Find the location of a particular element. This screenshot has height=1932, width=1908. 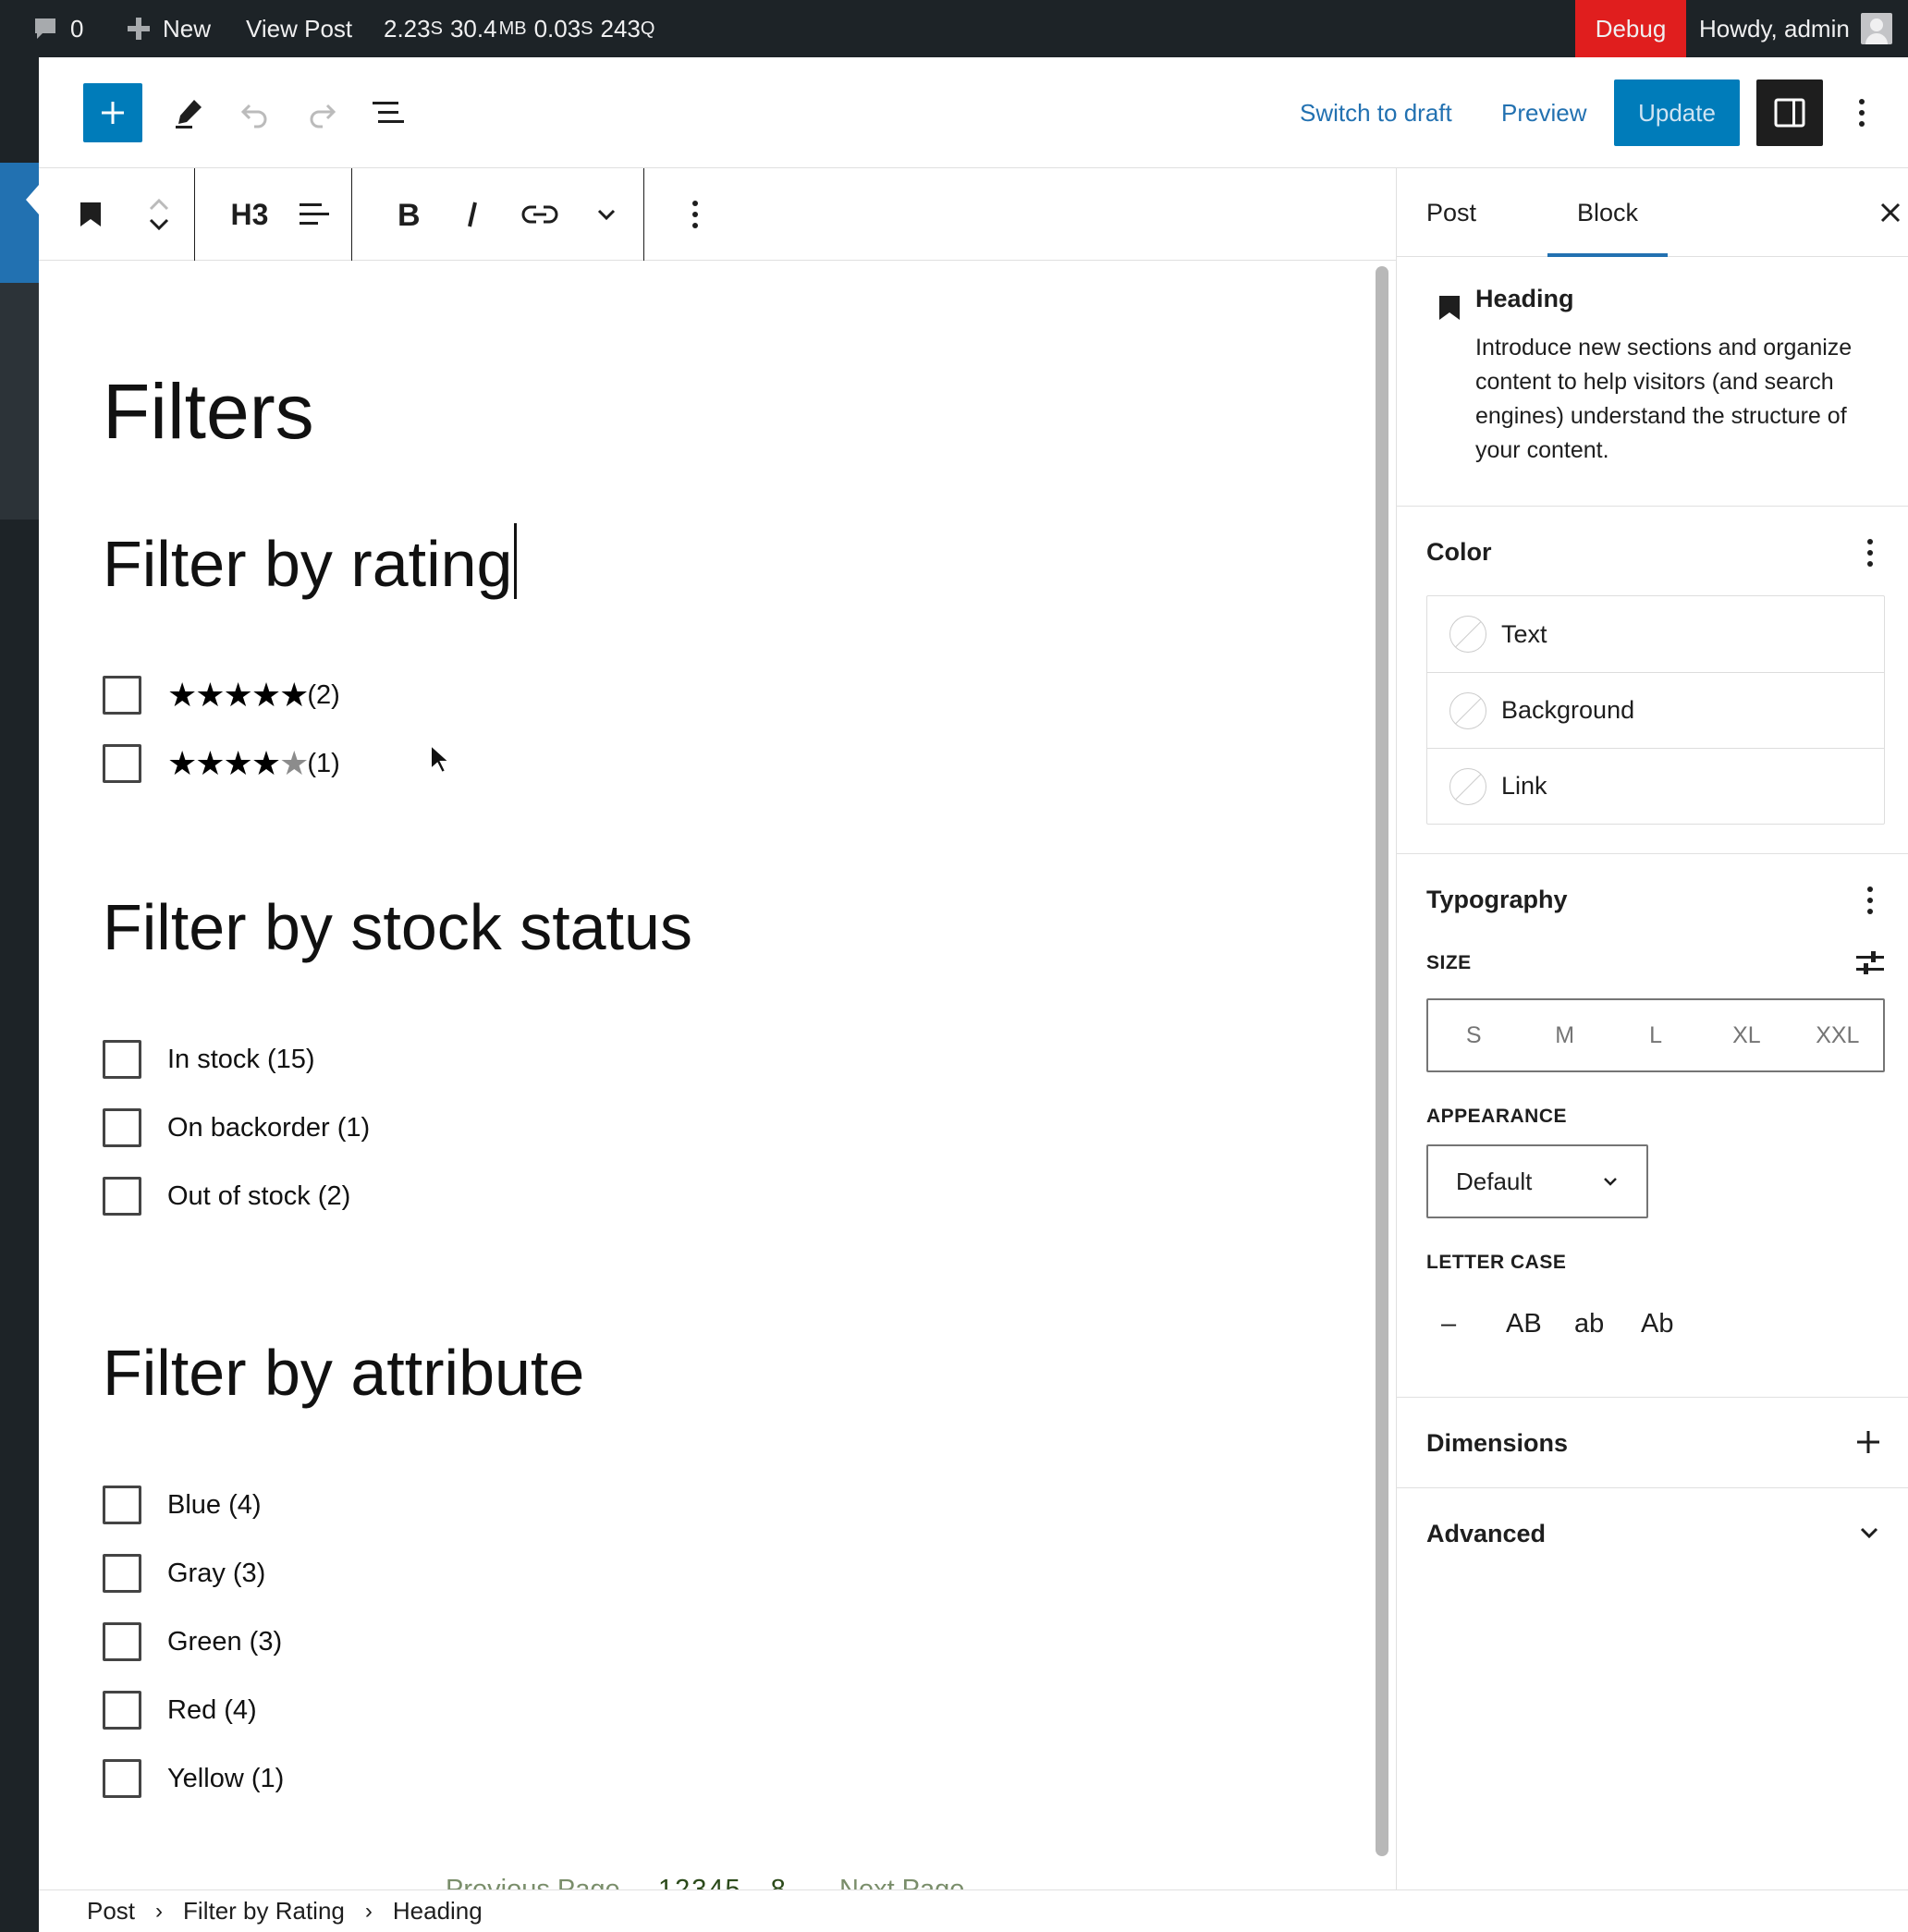

heading-level-button: H3 is located at coordinates (249, 214).